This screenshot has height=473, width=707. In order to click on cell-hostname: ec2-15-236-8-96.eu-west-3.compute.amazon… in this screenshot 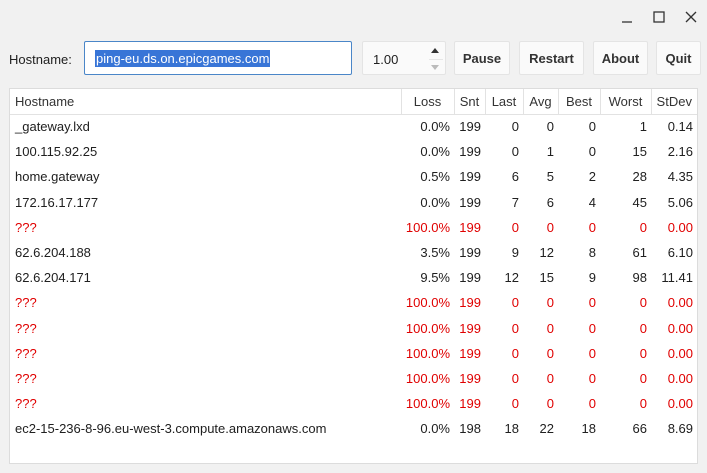, I will do `click(171, 429)`.